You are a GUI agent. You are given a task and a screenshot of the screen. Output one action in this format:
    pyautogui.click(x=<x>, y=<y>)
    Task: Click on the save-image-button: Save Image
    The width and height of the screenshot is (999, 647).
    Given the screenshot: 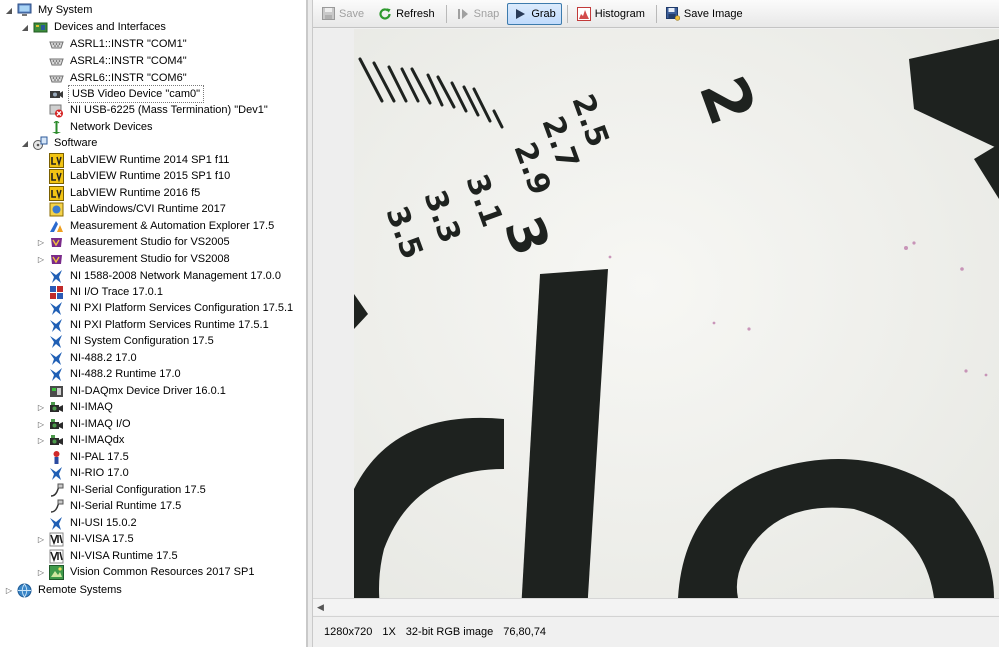 What is the action you would take?
    pyautogui.click(x=704, y=14)
    